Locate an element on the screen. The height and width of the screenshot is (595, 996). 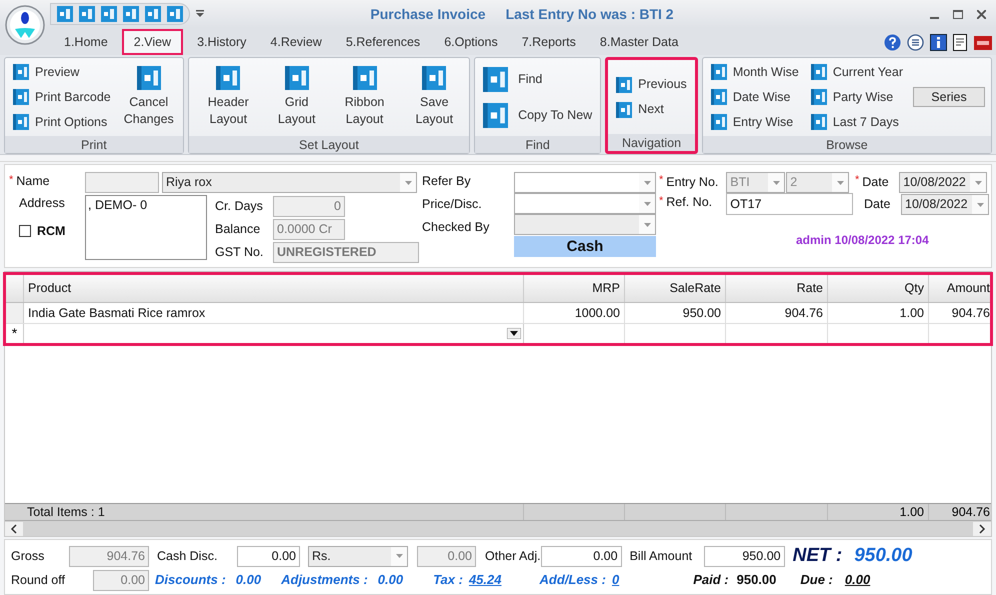
rcm-checkbox is located at coordinates (25, 231).